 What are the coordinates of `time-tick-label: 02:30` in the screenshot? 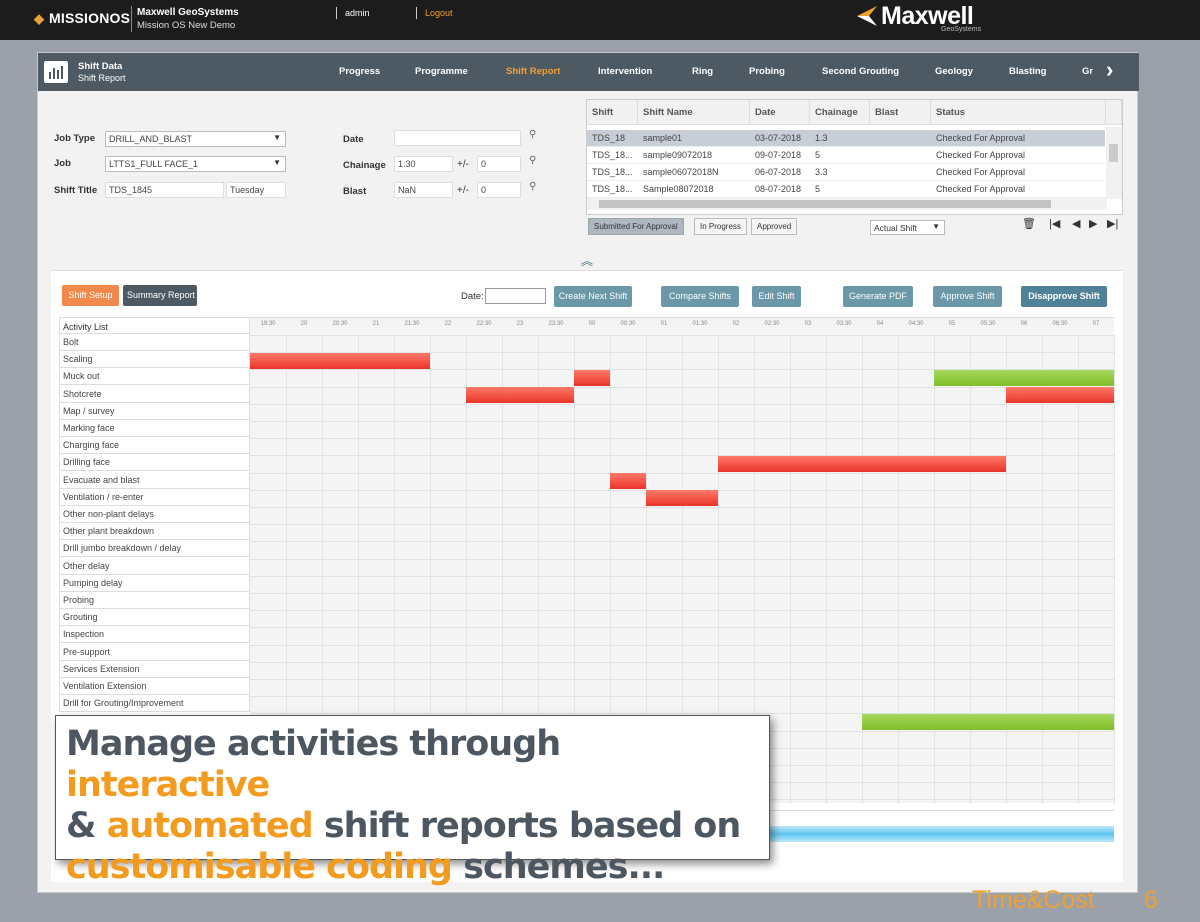 It's located at (772, 324).